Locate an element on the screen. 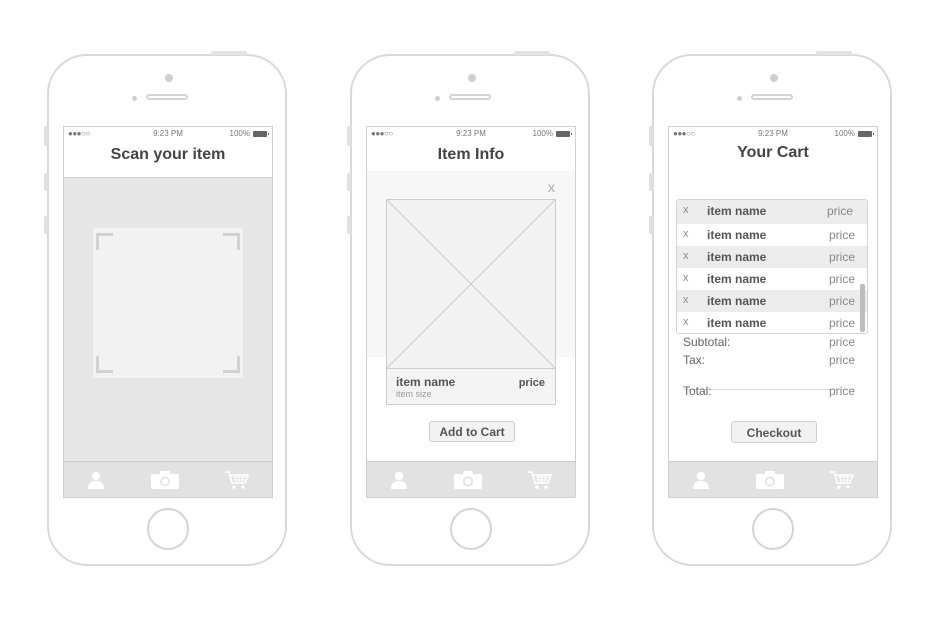 The height and width of the screenshot is (627, 940). frame-corner-top-left is located at coordinates (104, 241).